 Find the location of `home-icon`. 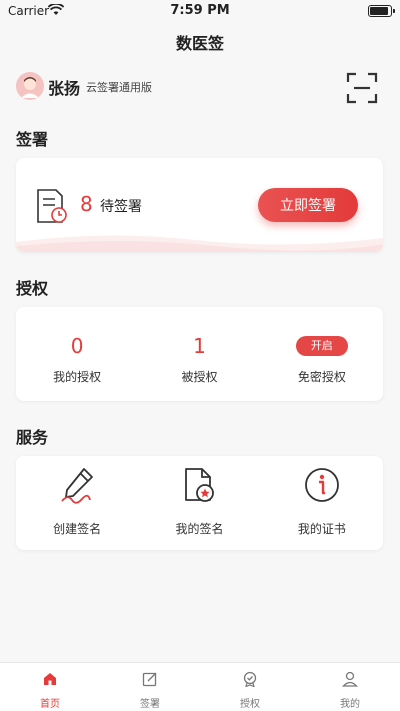

home-icon is located at coordinates (50, 679).